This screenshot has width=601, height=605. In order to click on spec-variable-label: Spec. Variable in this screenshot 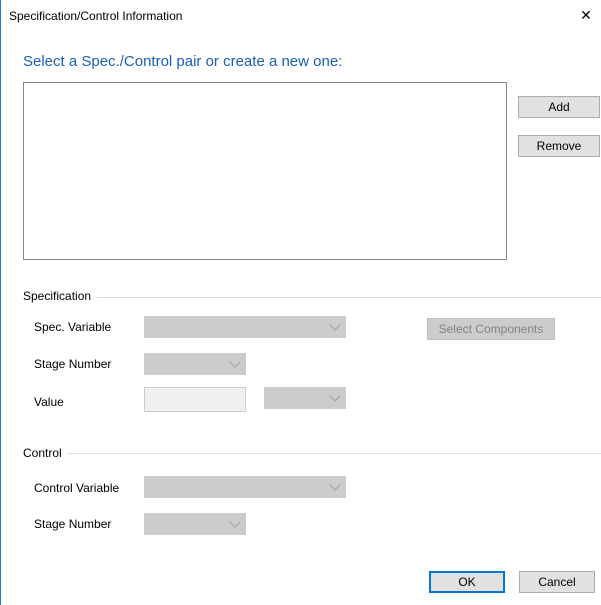, I will do `click(73, 327)`.